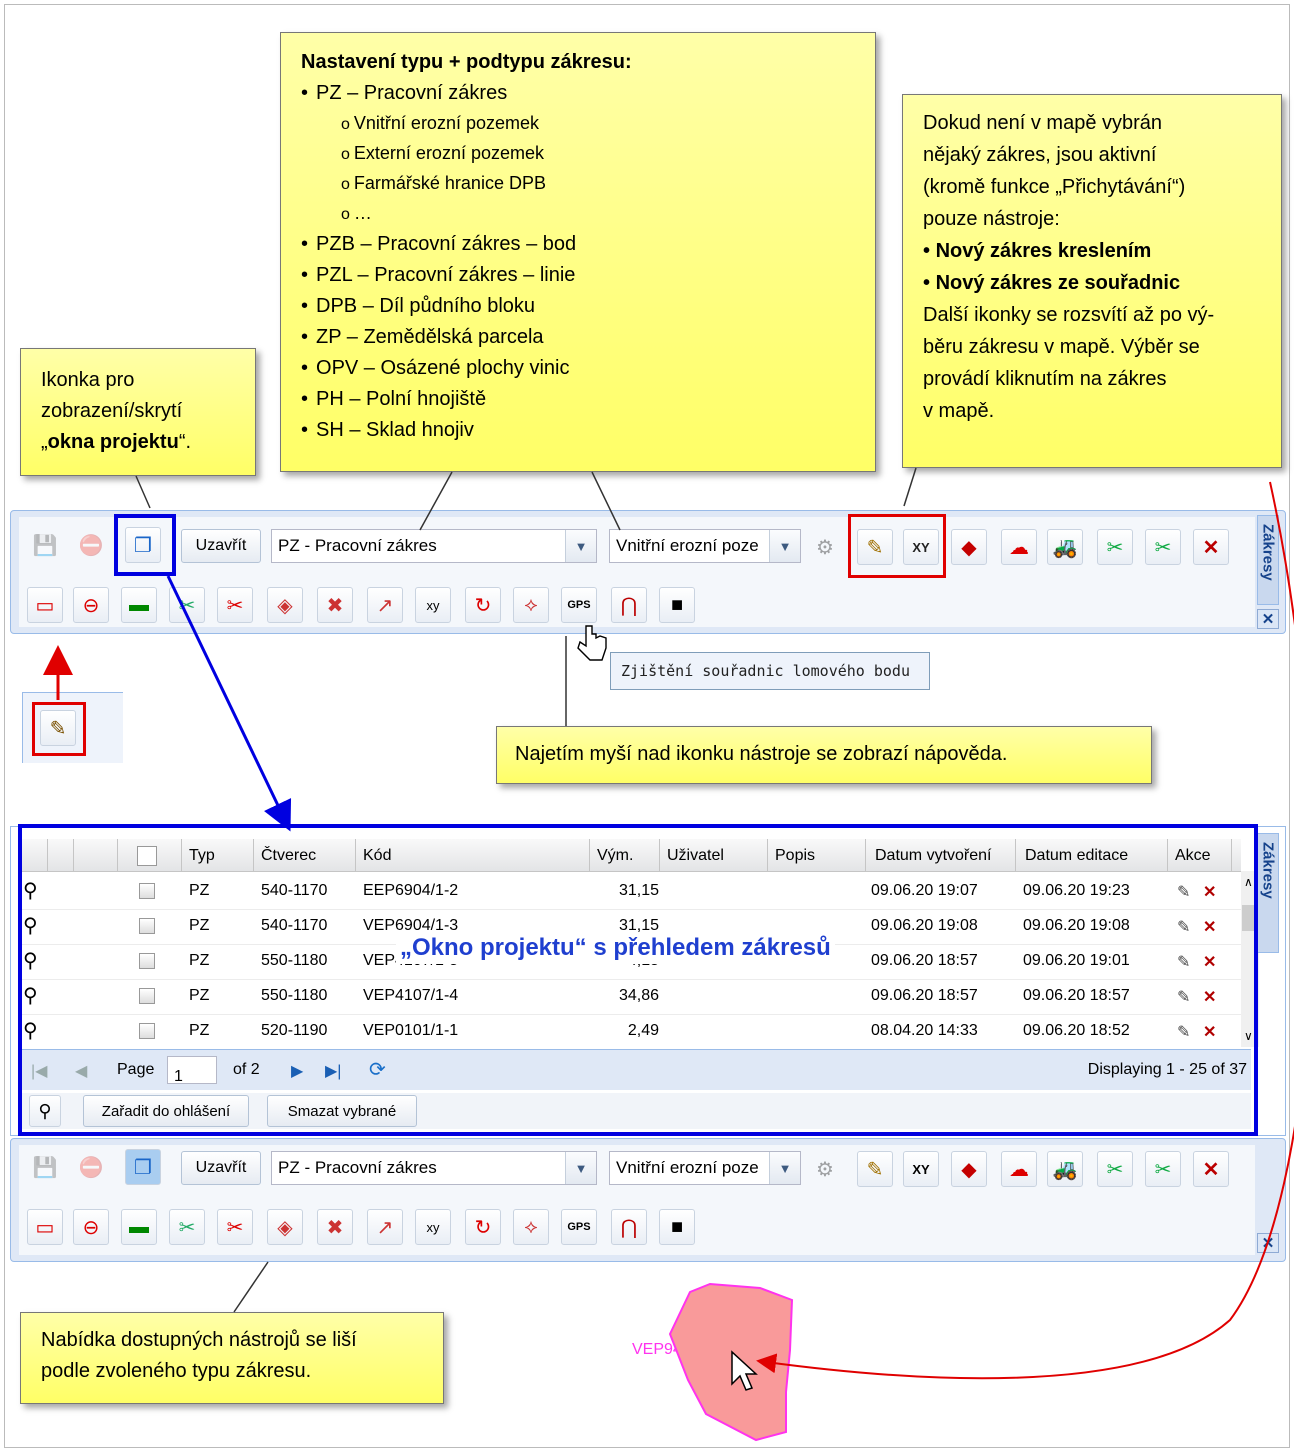 The width and height of the screenshot is (1294, 1452). What do you see at coordinates (592, 643) in the screenshot?
I see `hand-cursor-icon` at bounding box center [592, 643].